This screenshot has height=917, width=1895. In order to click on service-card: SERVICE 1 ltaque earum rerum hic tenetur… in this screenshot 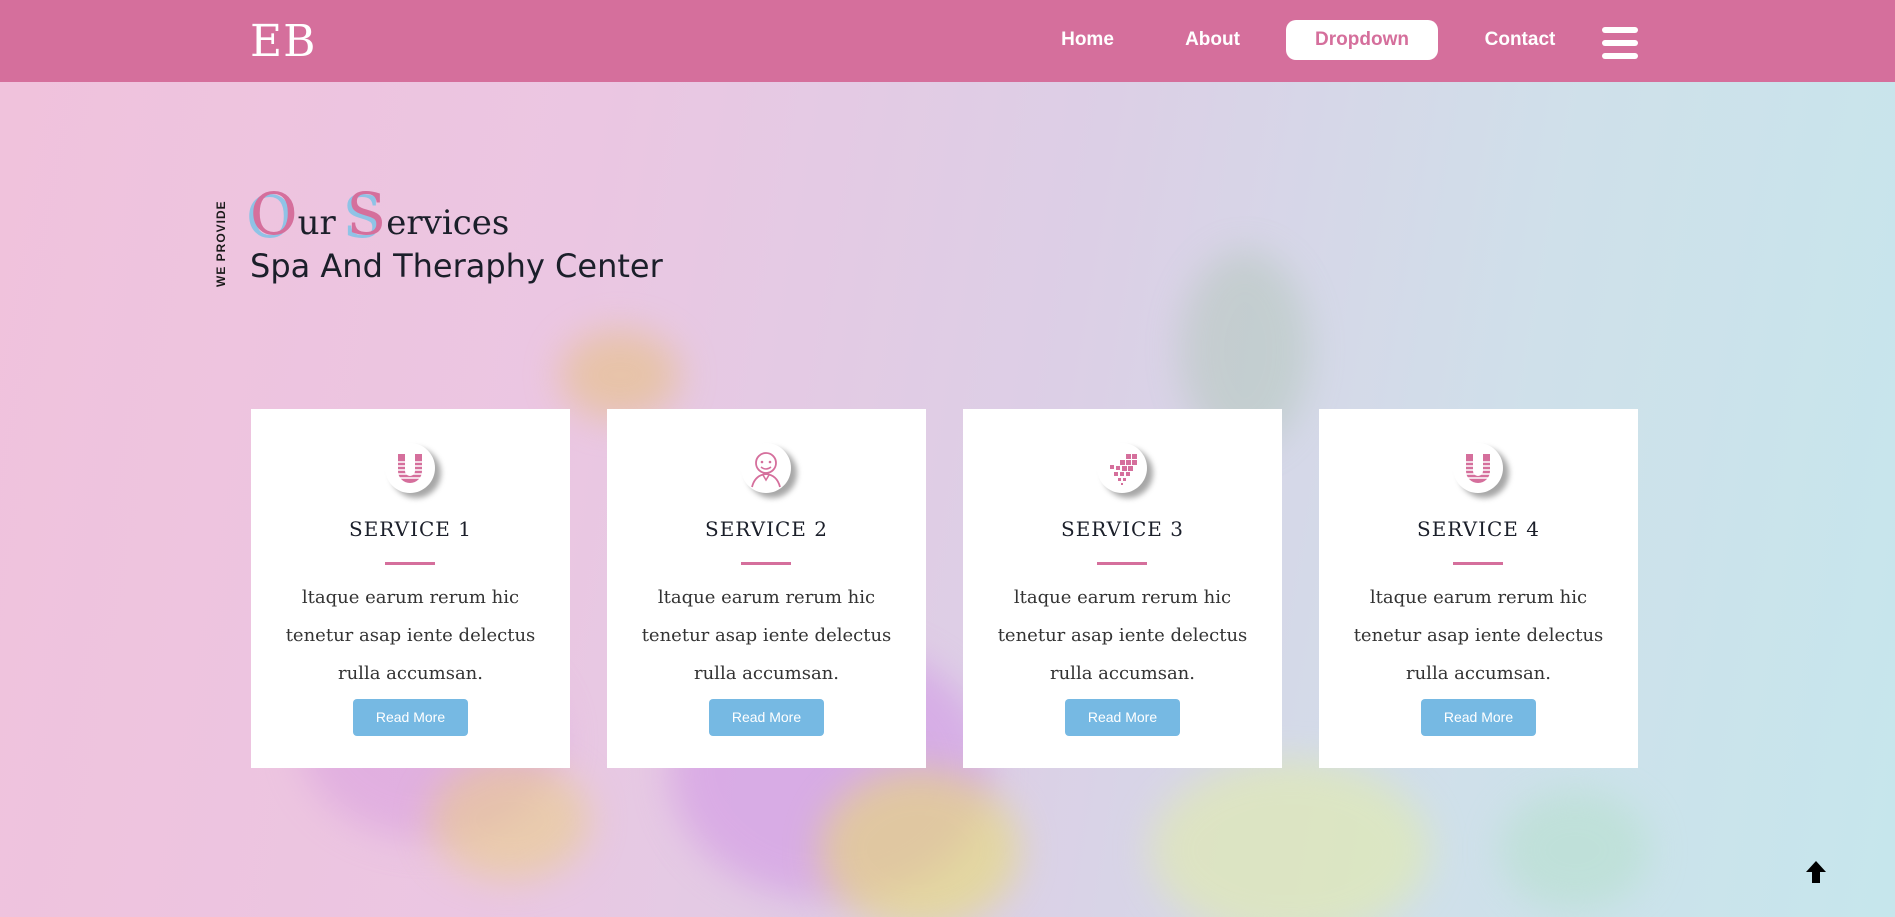, I will do `click(410, 588)`.